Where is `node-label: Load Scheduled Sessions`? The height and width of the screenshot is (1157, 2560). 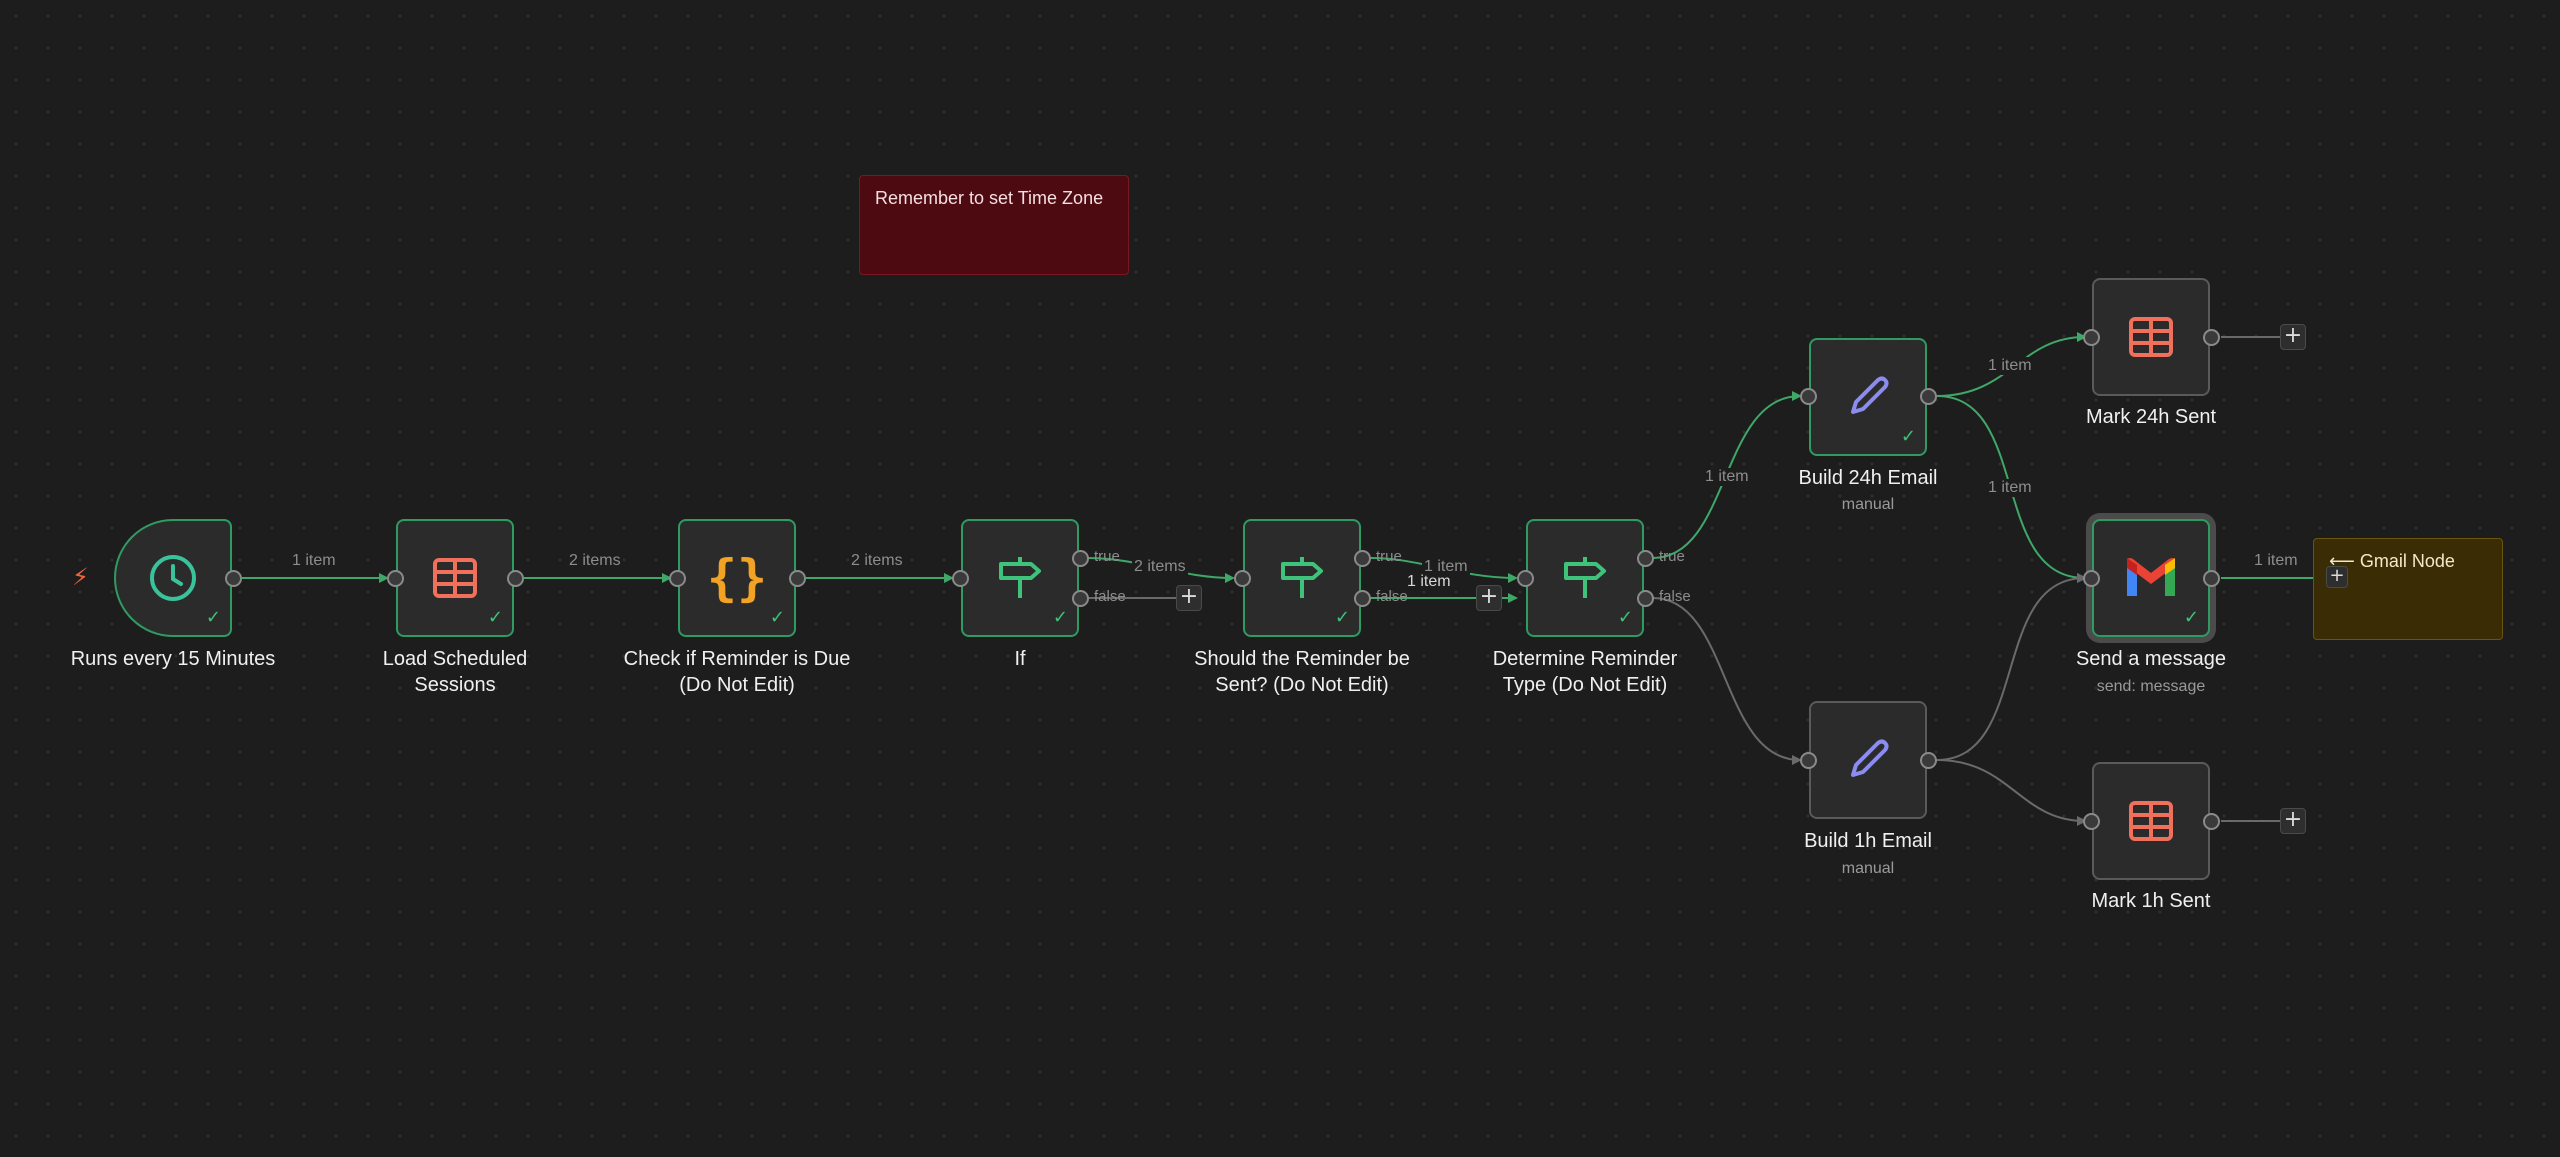
node-label: Load Scheduled Sessions is located at coordinates (455, 672).